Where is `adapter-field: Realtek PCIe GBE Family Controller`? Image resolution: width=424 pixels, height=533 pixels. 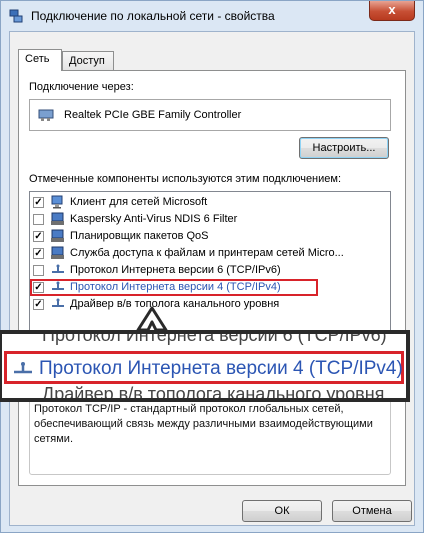 adapter-field: Realtek PCIe GBE Family Controller is located at coordinates (210, 115).